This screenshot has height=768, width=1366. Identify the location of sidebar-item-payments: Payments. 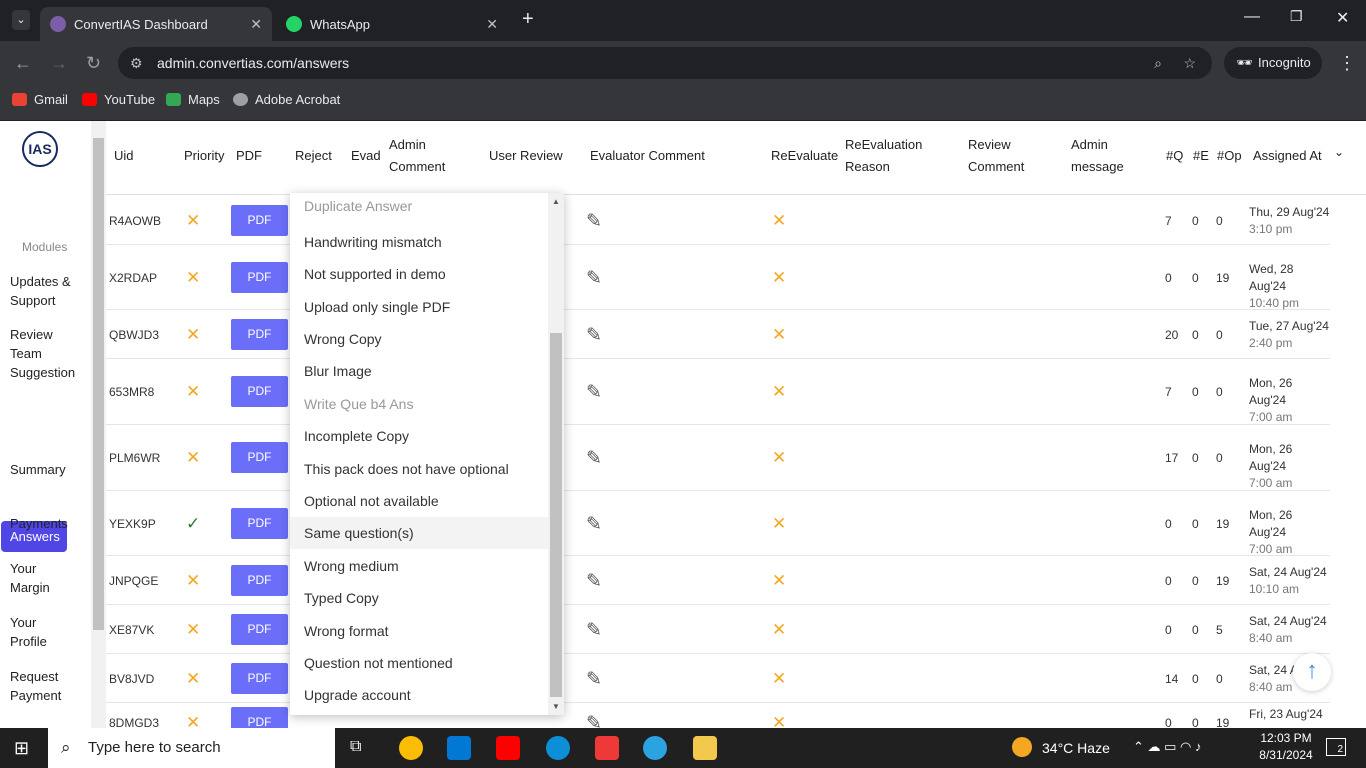
(39, 523).